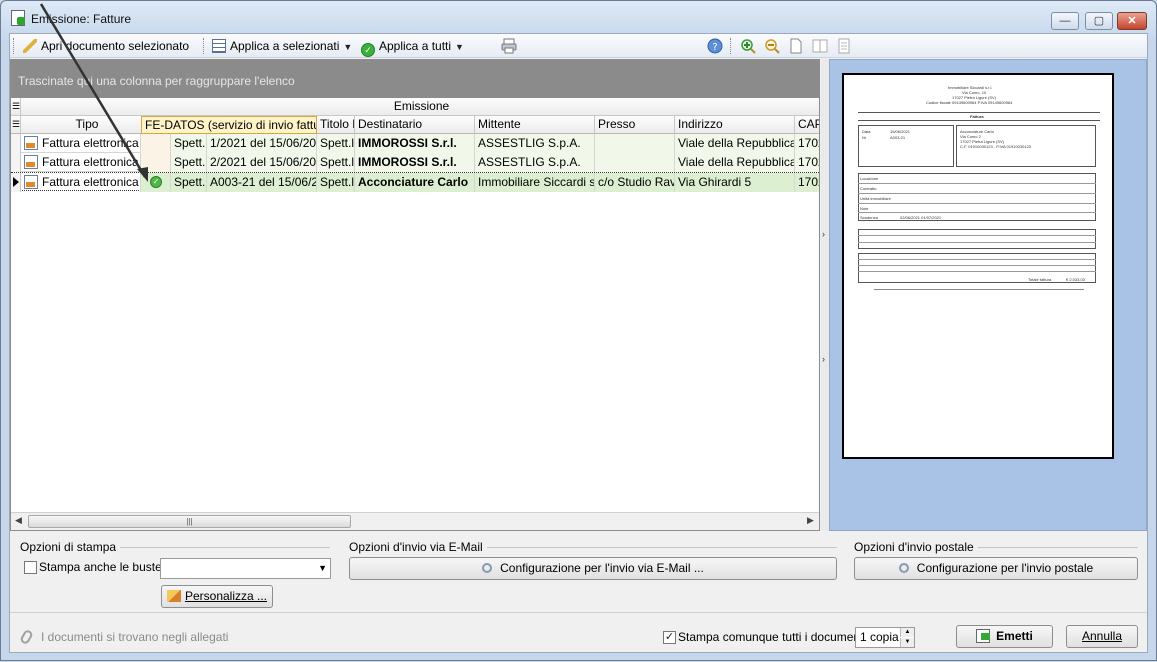  What do you see at coordinates (412, 47) in the screenshot?
I see `apply-all-button: ✓ Applica a tutti ▼` at bounding box center [412, 47].